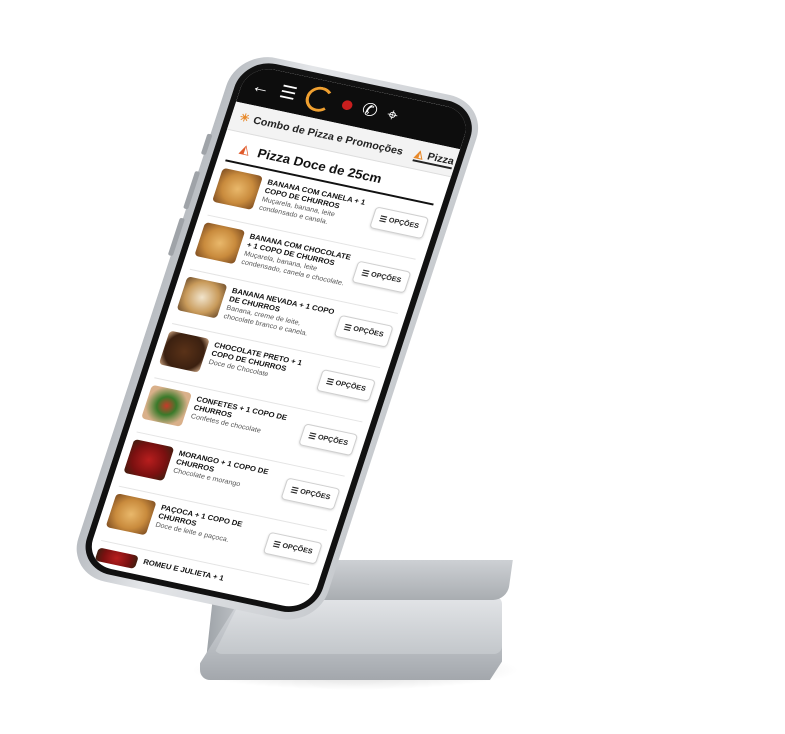 This screenshot has width=785, height=734. Describe the element at coordinates (288, 93) in the screenshot. I see `hamburger-menu-icon: ☰` at that location.